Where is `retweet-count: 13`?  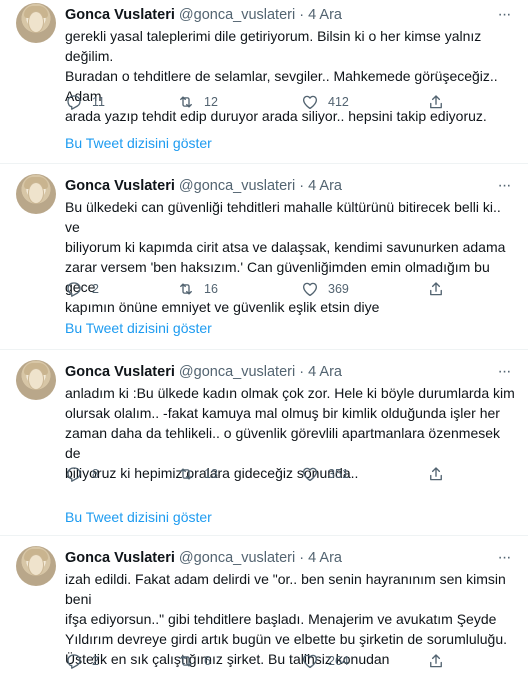
retweet-count: 13 is located at coordinates (211, 474).